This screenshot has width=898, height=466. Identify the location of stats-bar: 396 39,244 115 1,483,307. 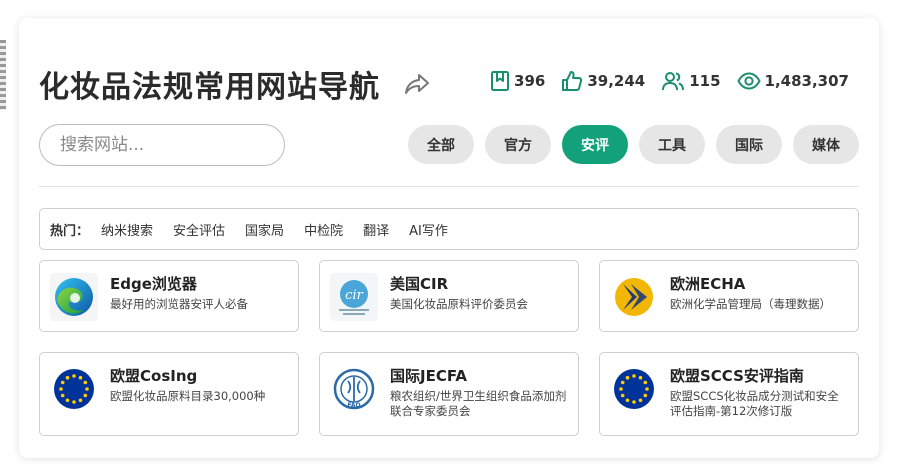
(669, 81).